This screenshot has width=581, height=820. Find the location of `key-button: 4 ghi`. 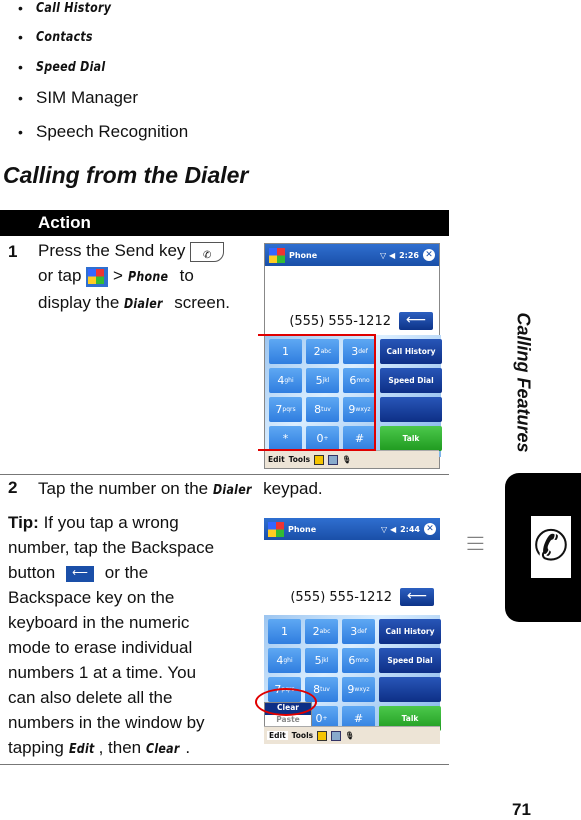

key-button: 4 ghi is located at coordinates (284, 660).